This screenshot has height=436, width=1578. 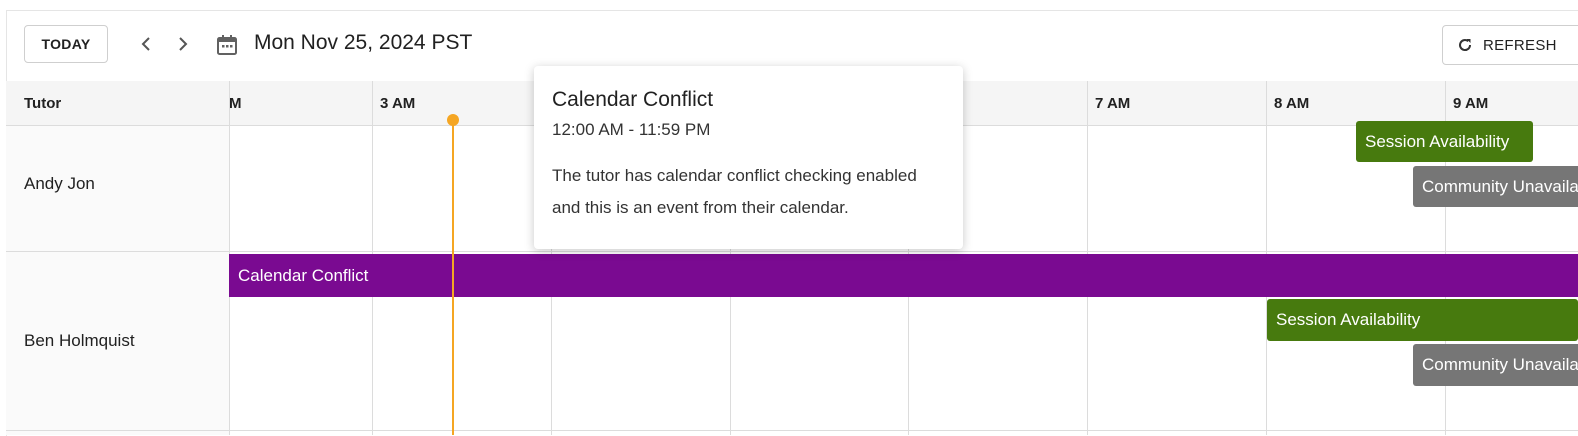 What do you see at coordinates (1520, 45) in the screenshot?
I see `refresh-label: REFRESH` at bounding box center [1520, 45].